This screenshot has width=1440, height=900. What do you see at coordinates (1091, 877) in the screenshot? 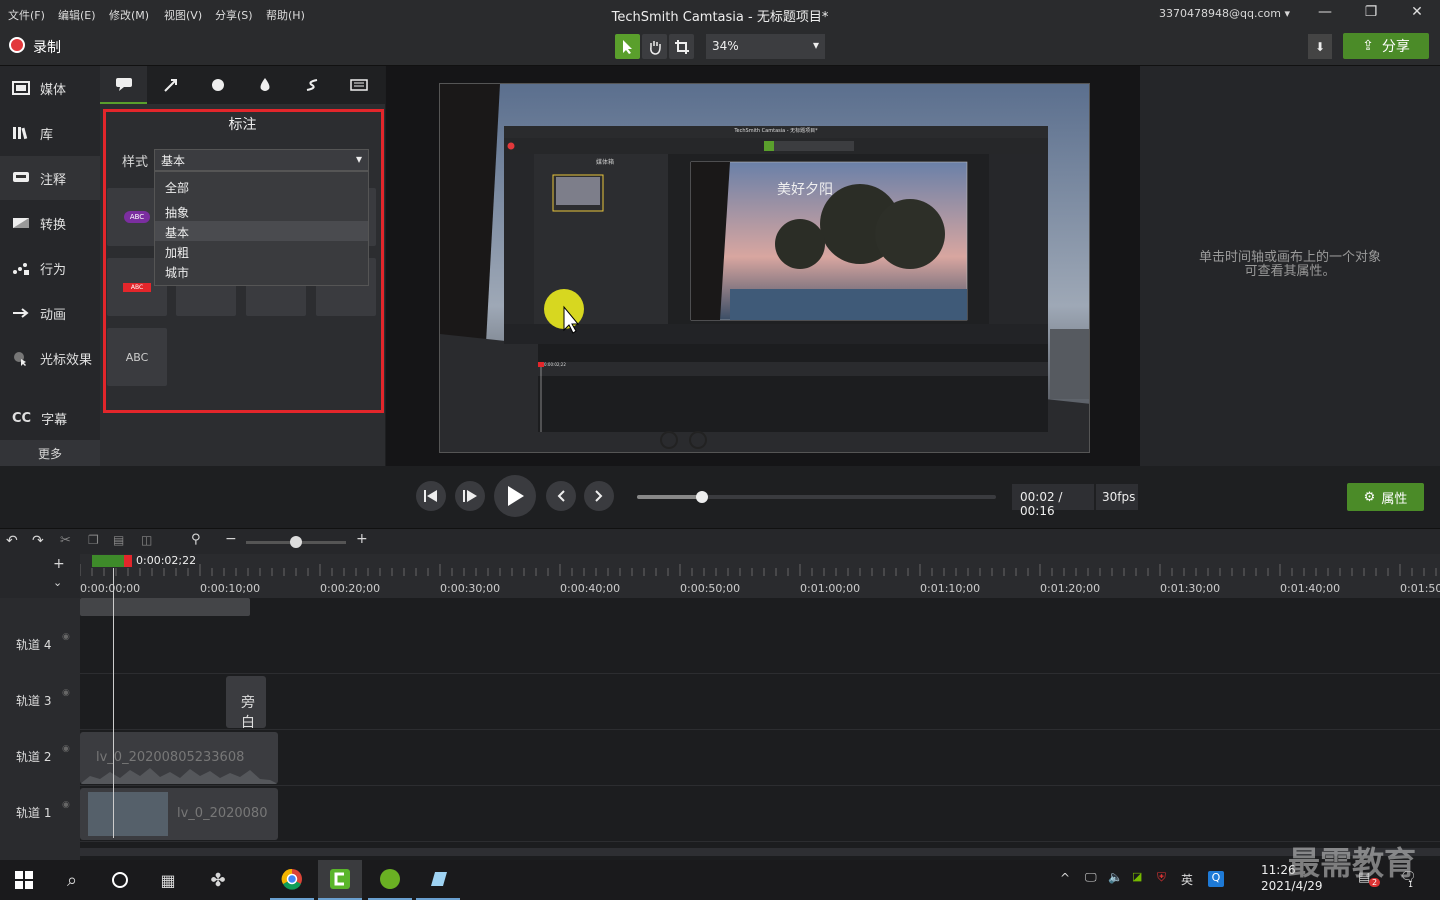
I see `network-icon: 🖵` at bounding box center [1091, 877].